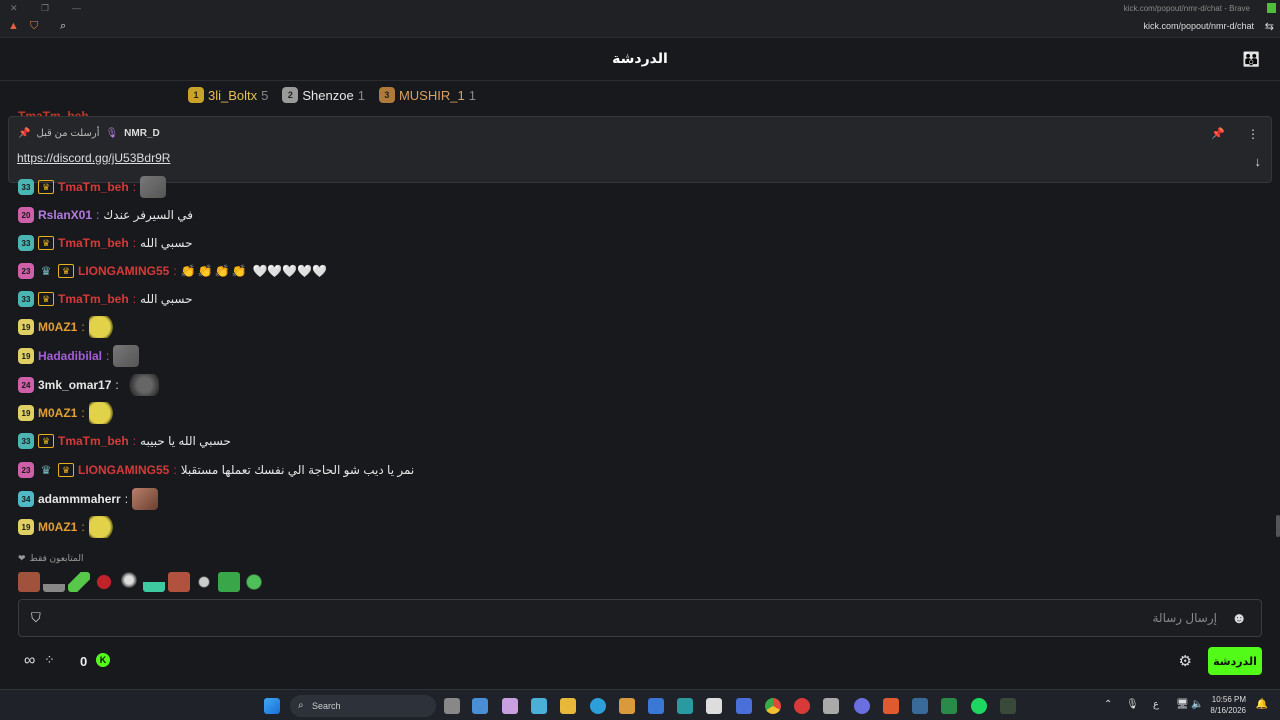 This screenshot has height=720, width=1280. I want to click on chat-message: 23 ♛ ♛ LIONGAMING55: 👏👏👏👏 🤍🤍🤍🤍🤍, so click(172, 271).